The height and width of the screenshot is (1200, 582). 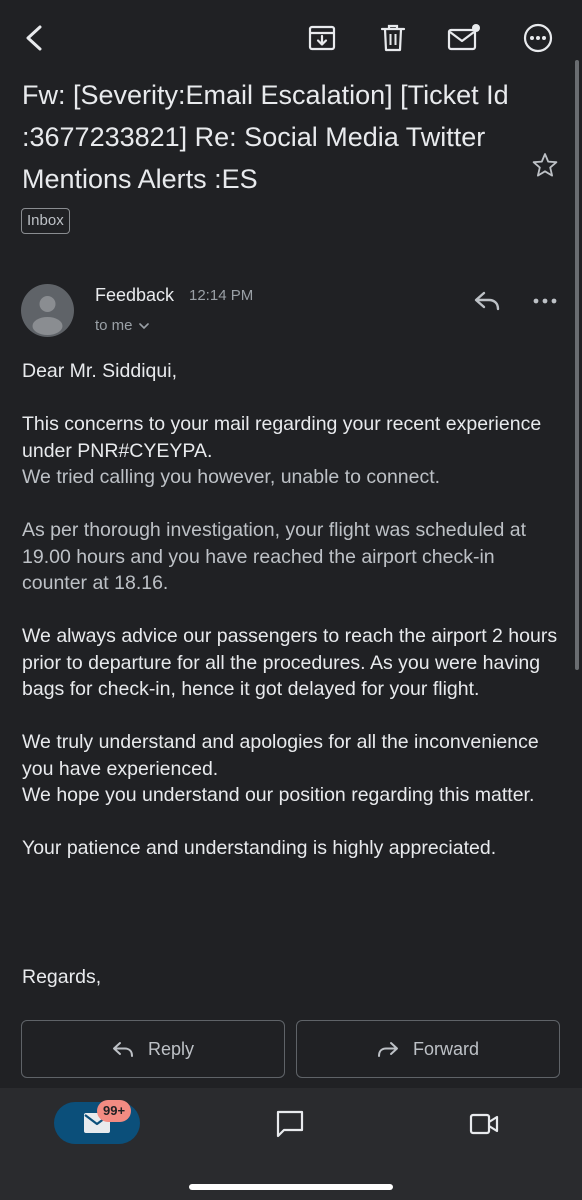 I want to click on reply-button-top, so click(x=487, y=301).